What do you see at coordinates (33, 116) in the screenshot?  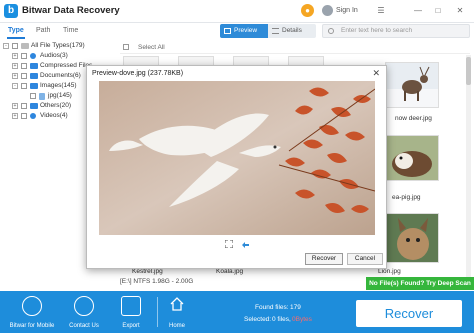 I see `video-icon` at bounding box center [33, 116].